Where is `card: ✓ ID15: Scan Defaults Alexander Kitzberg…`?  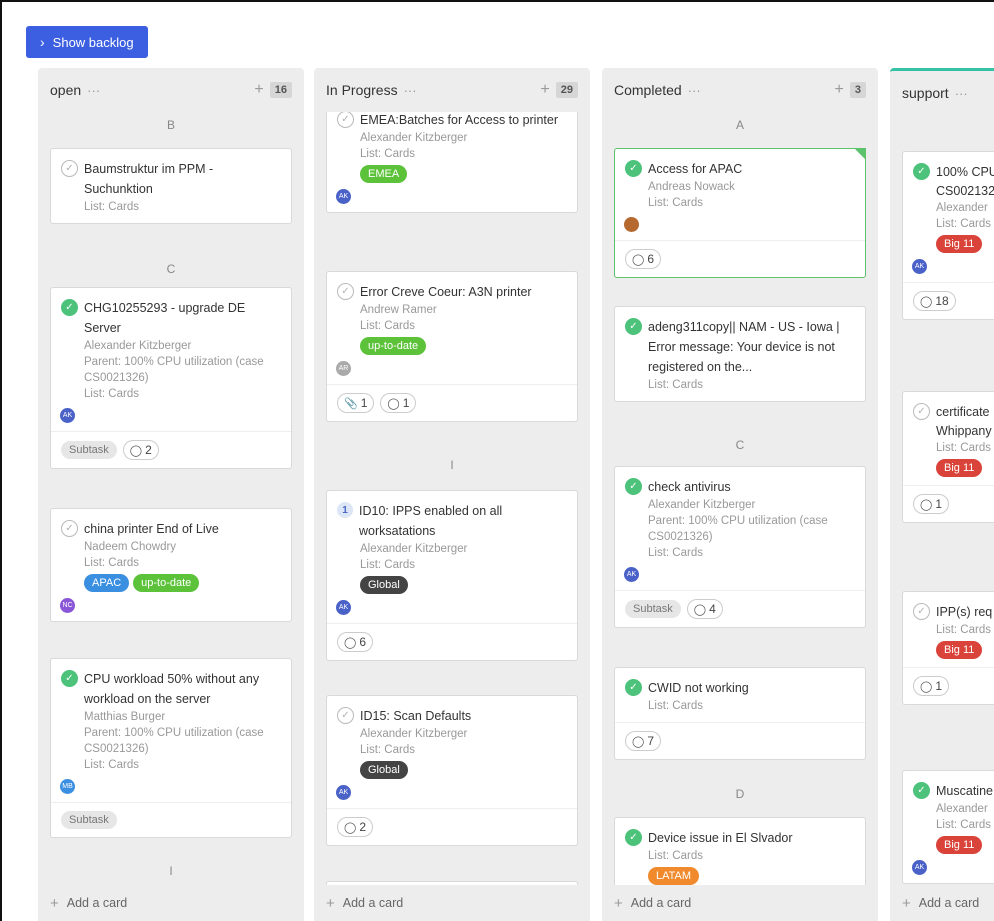 card: ✓ ID15: Scan Defaults Alexander Kitzberg… is located at coordinates (452, 770).